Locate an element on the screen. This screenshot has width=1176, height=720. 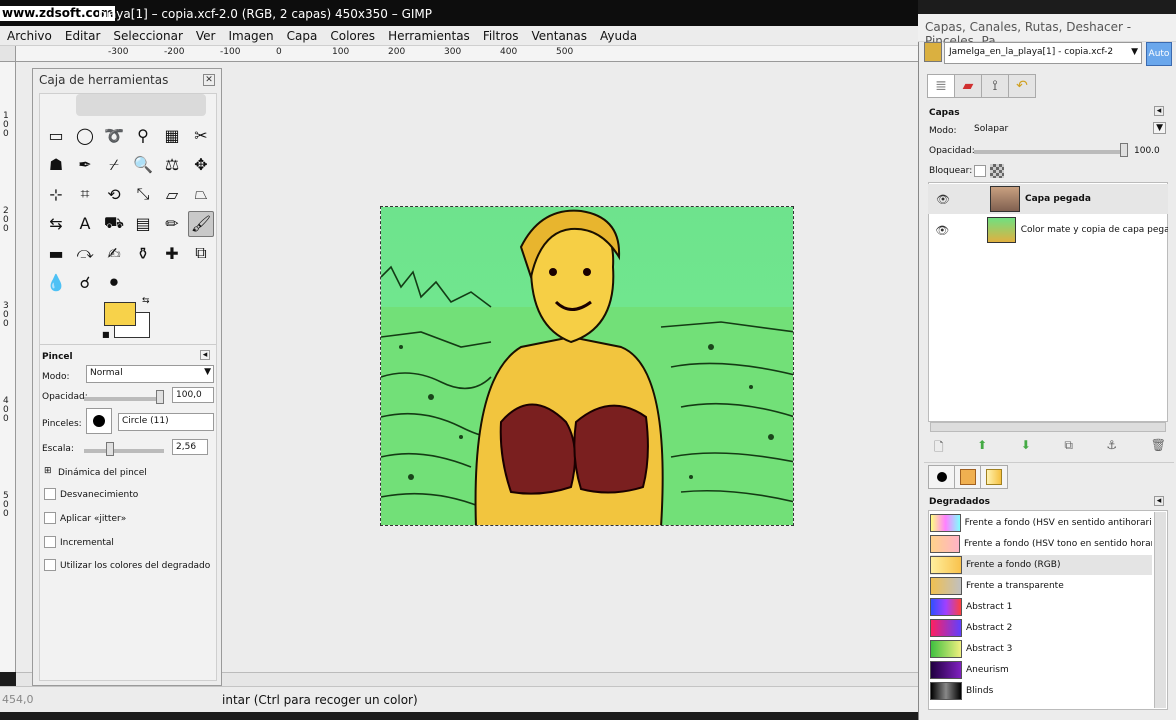
expand-icon: ⊞ is located at coordinates (48, 471).